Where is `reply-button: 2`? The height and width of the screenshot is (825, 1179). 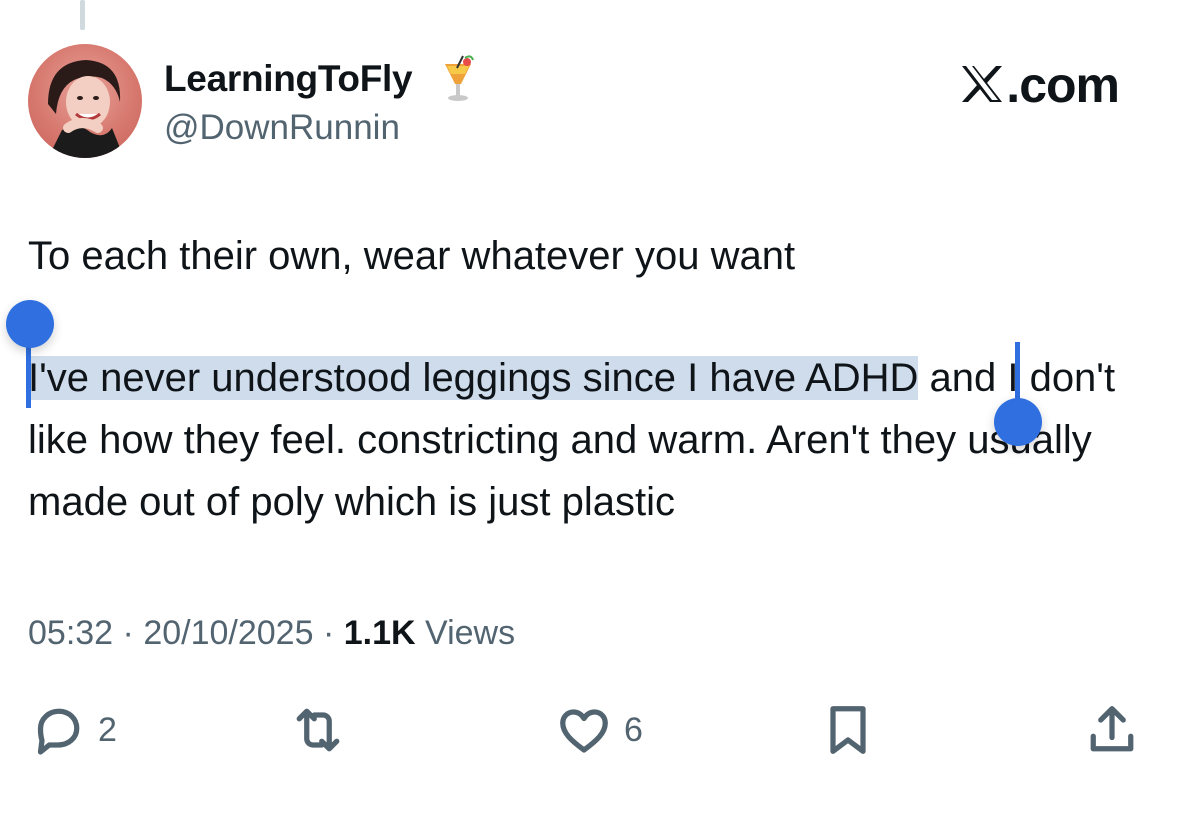 reply-button: 2 is located at coordinates (72, 730).